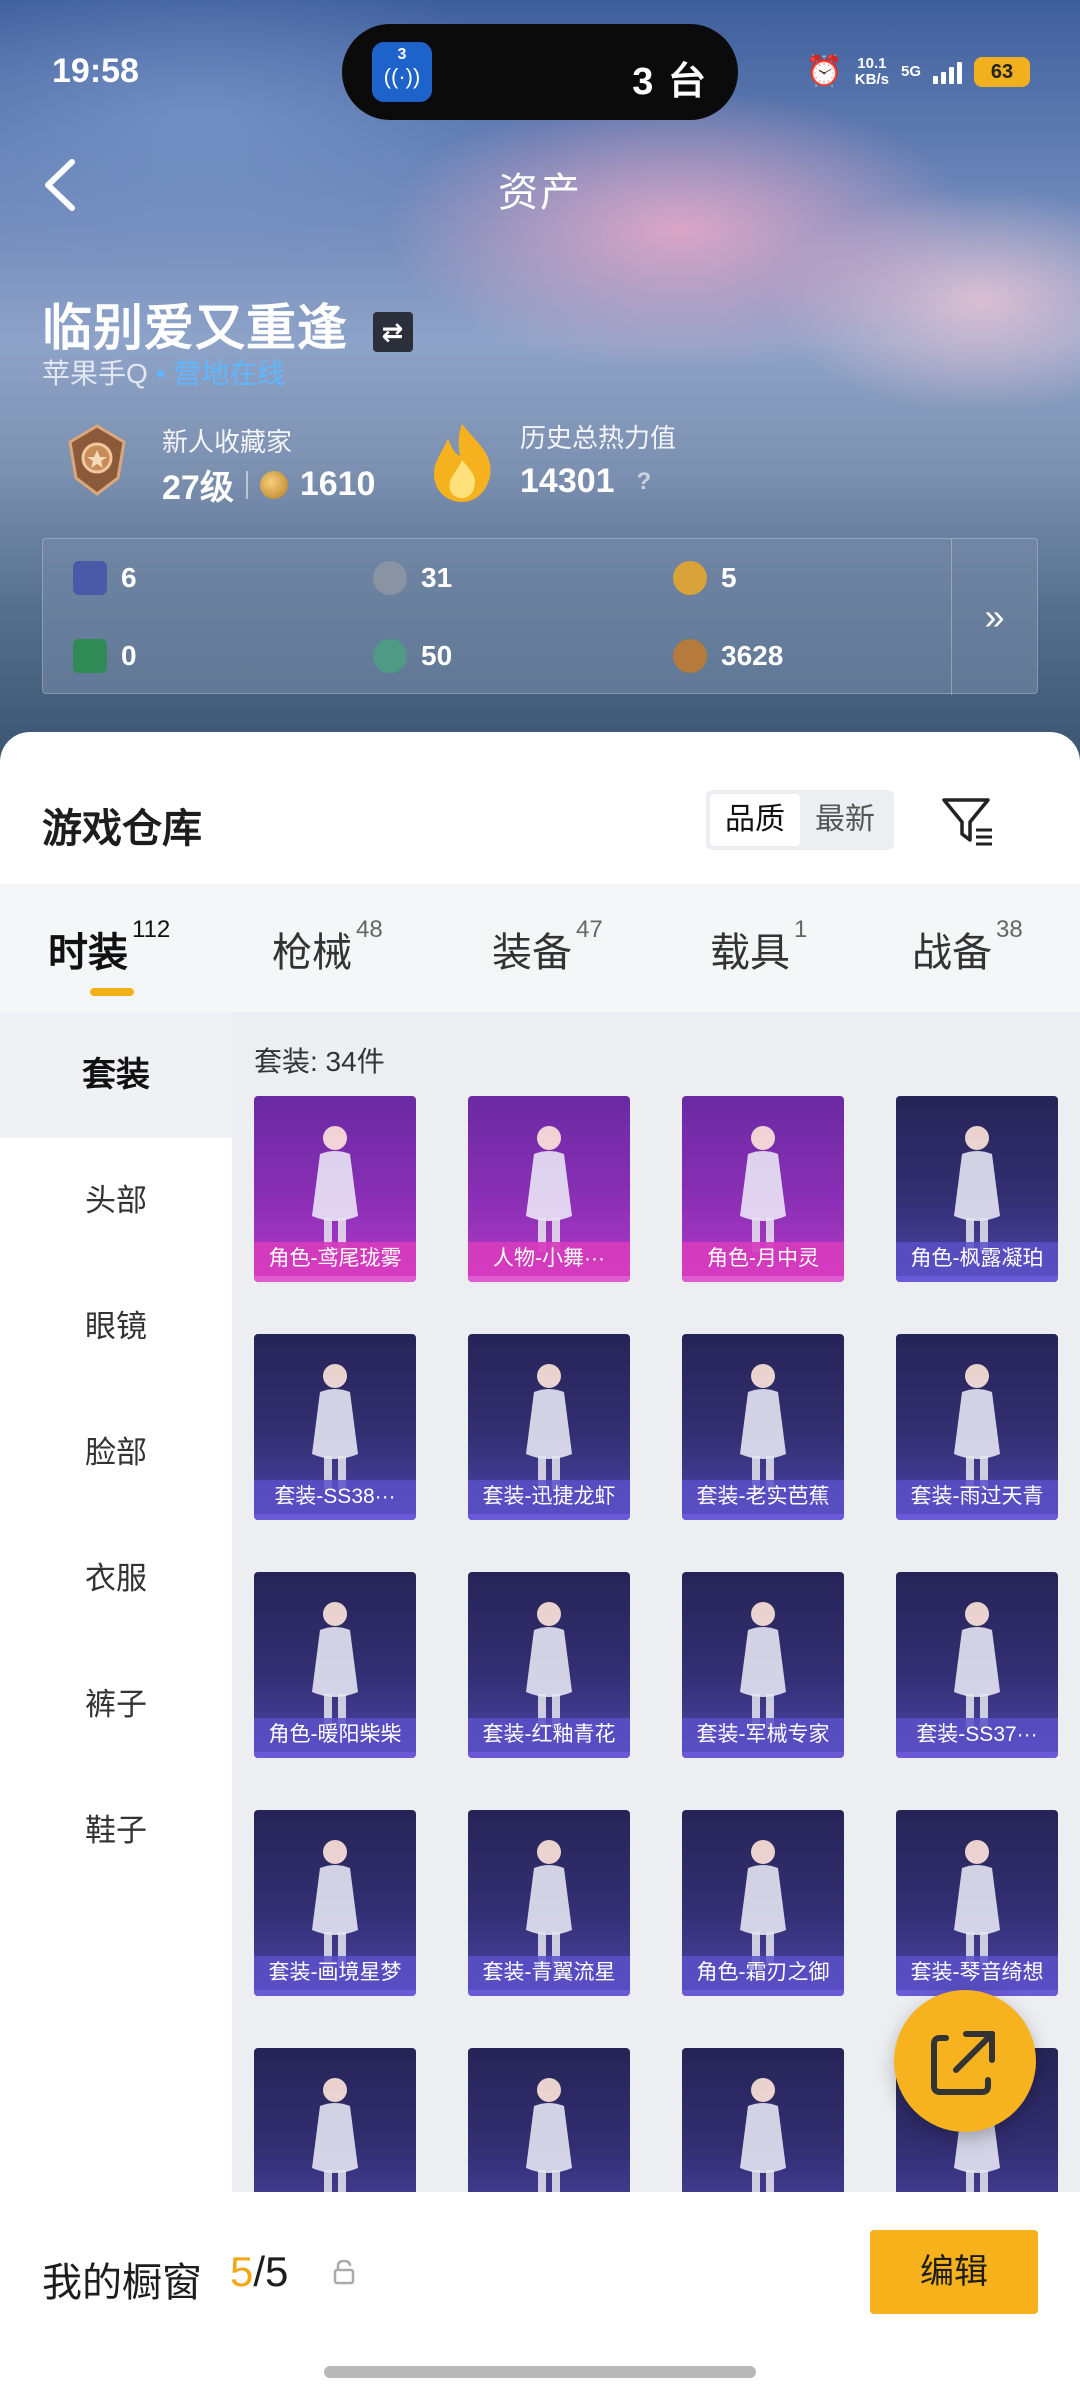 Image resolution: width=1080 pixels, height=2400 pixels. I want to click on item-card: 角色-鸢尾珑雾, so click(335, 1189).